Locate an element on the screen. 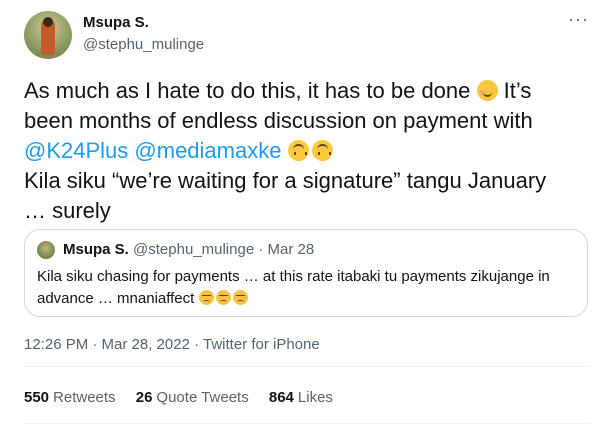 This screenshot has height=428, width=614. retweets-stat: 550 Retweets is located at coordinates (70, 397).